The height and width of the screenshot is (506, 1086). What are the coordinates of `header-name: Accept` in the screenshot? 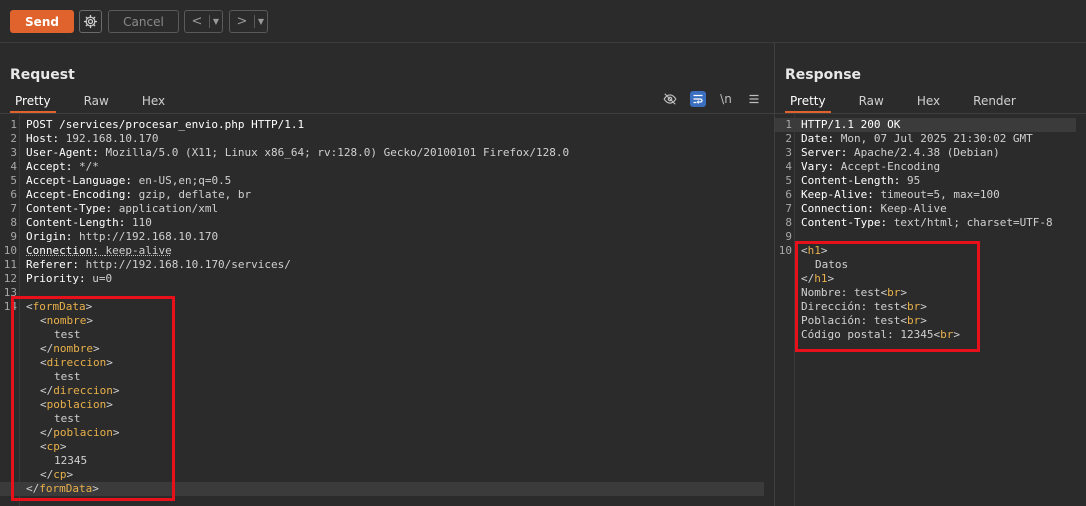 It's located at (46, 166).